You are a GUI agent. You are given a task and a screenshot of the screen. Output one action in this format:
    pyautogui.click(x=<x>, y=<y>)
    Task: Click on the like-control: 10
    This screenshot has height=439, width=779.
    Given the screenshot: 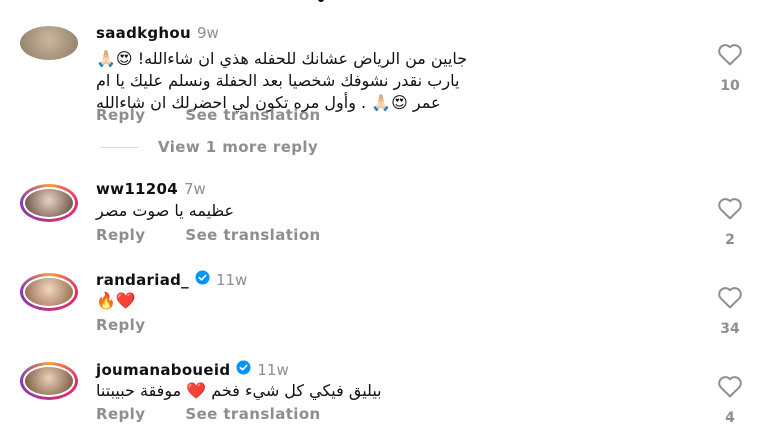 What is the action you would take?
    pyautogui.click(x=730, y=68)
    